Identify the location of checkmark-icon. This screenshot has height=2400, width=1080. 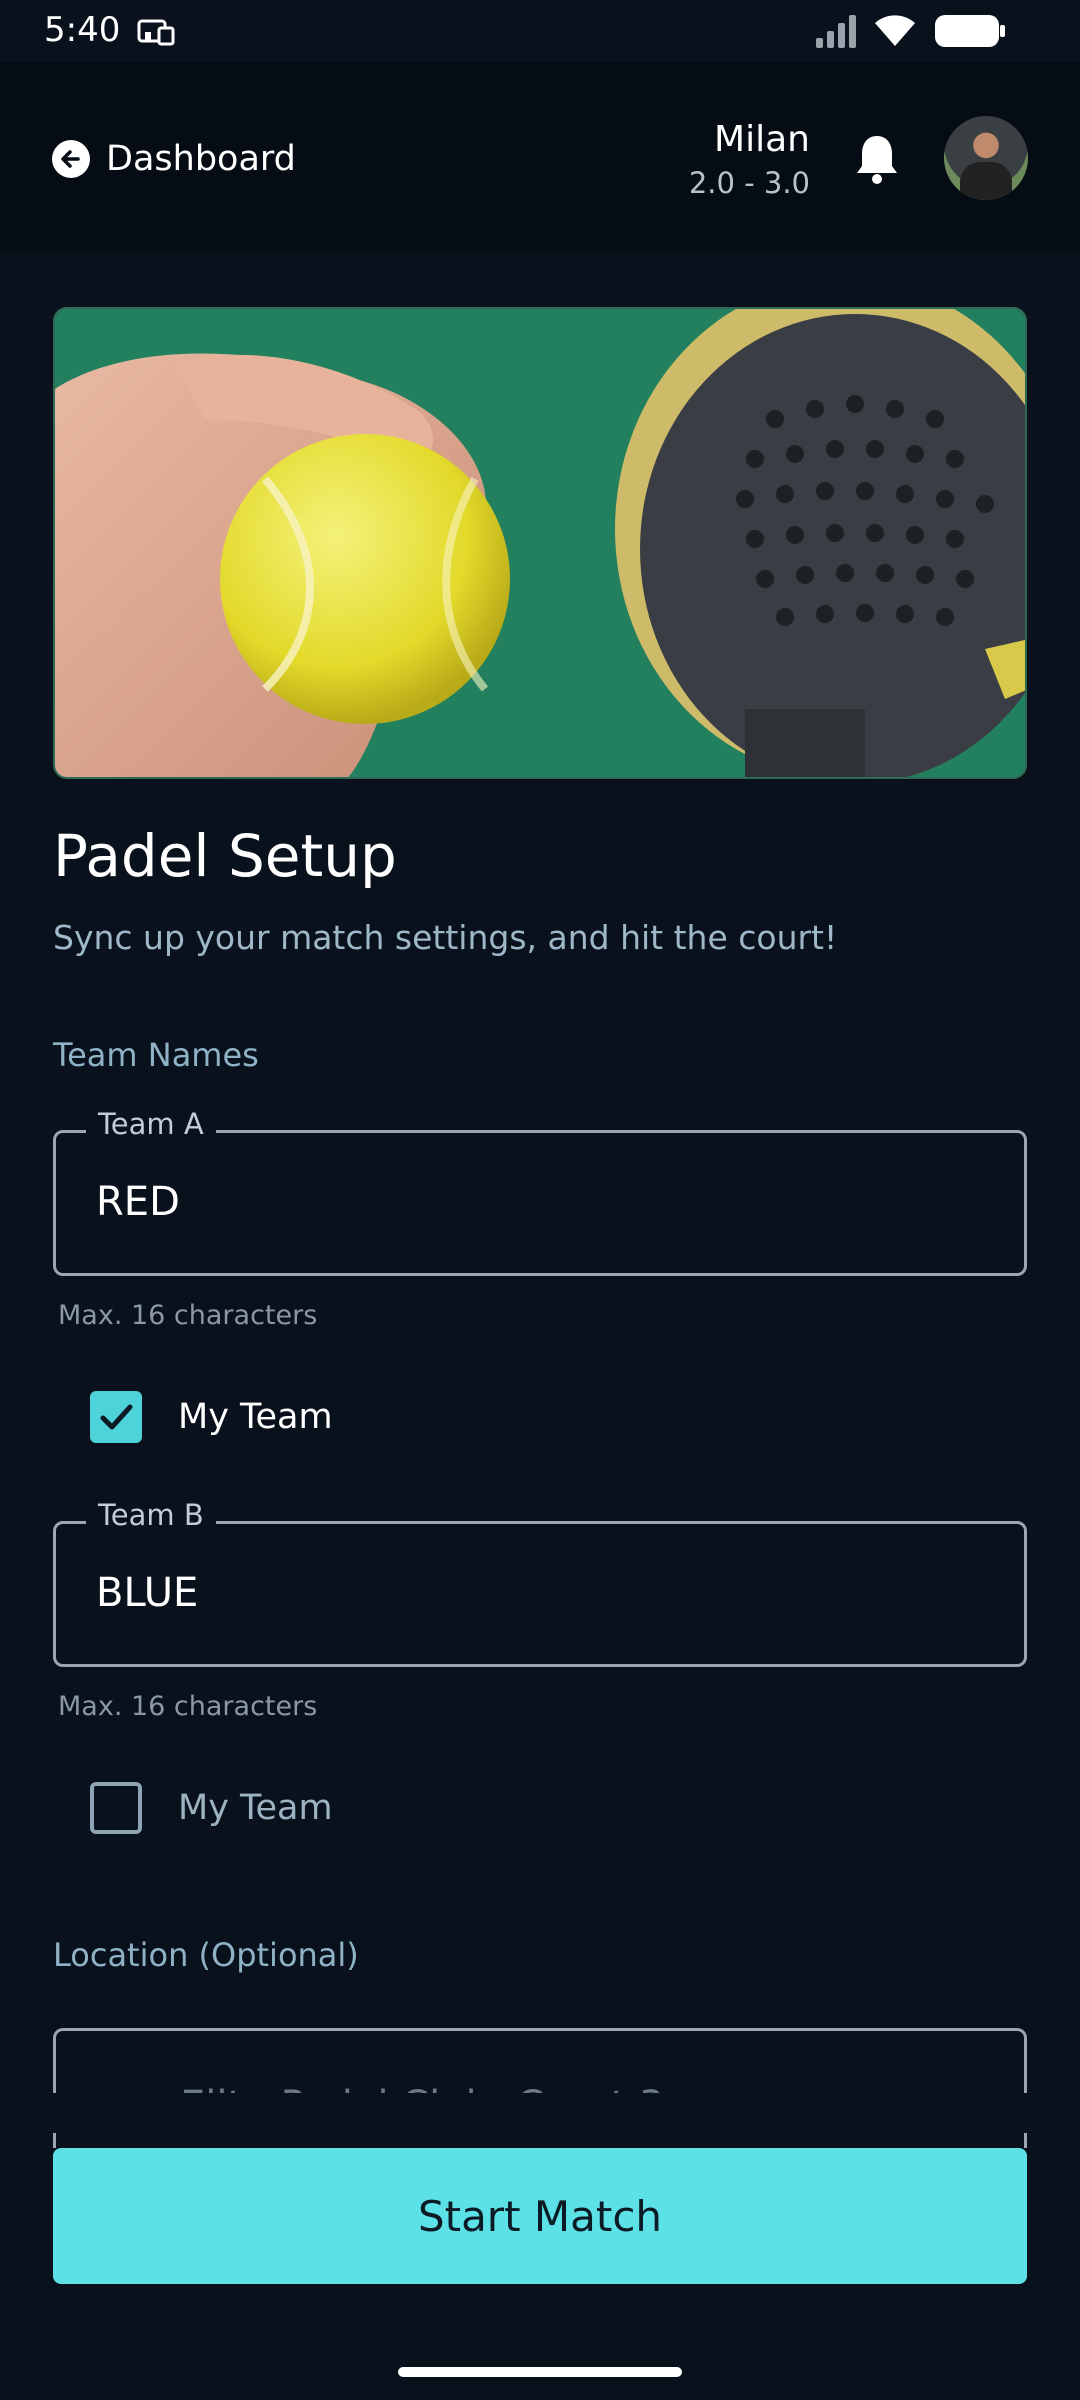
(116, 1417).